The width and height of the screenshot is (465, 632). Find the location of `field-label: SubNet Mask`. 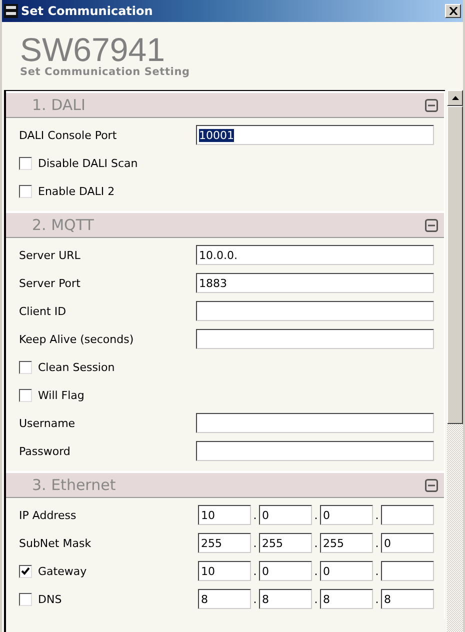

field-label: SubNet Mask is located at coordinates (55, 543).